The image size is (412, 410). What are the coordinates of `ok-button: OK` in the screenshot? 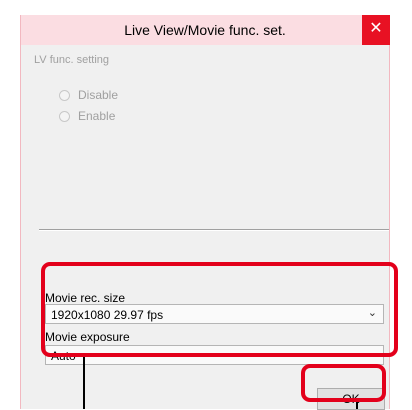 It's located at (351, 399).